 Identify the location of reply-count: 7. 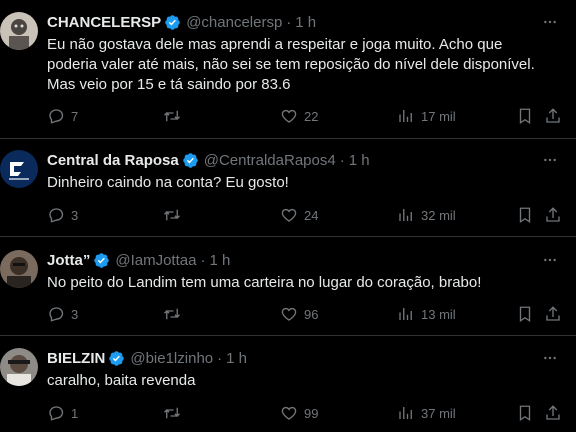
(75, 116).